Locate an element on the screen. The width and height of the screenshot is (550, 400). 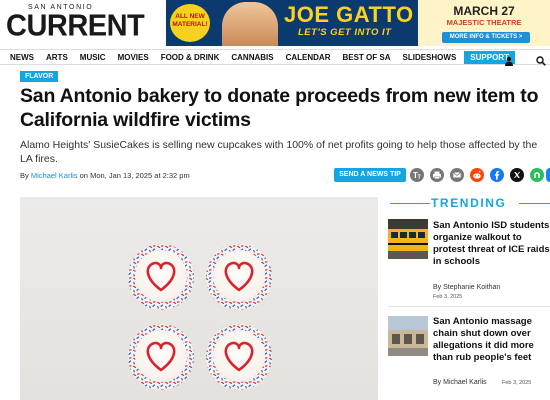
print-icon is located at coordinates (437, 175).